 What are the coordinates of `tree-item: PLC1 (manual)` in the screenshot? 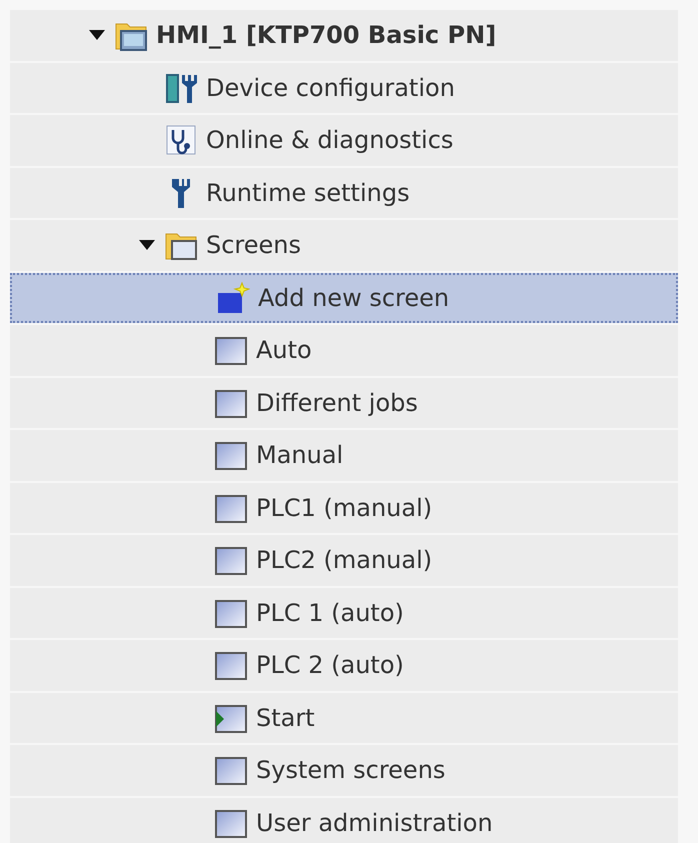 It's located at (344, 507).